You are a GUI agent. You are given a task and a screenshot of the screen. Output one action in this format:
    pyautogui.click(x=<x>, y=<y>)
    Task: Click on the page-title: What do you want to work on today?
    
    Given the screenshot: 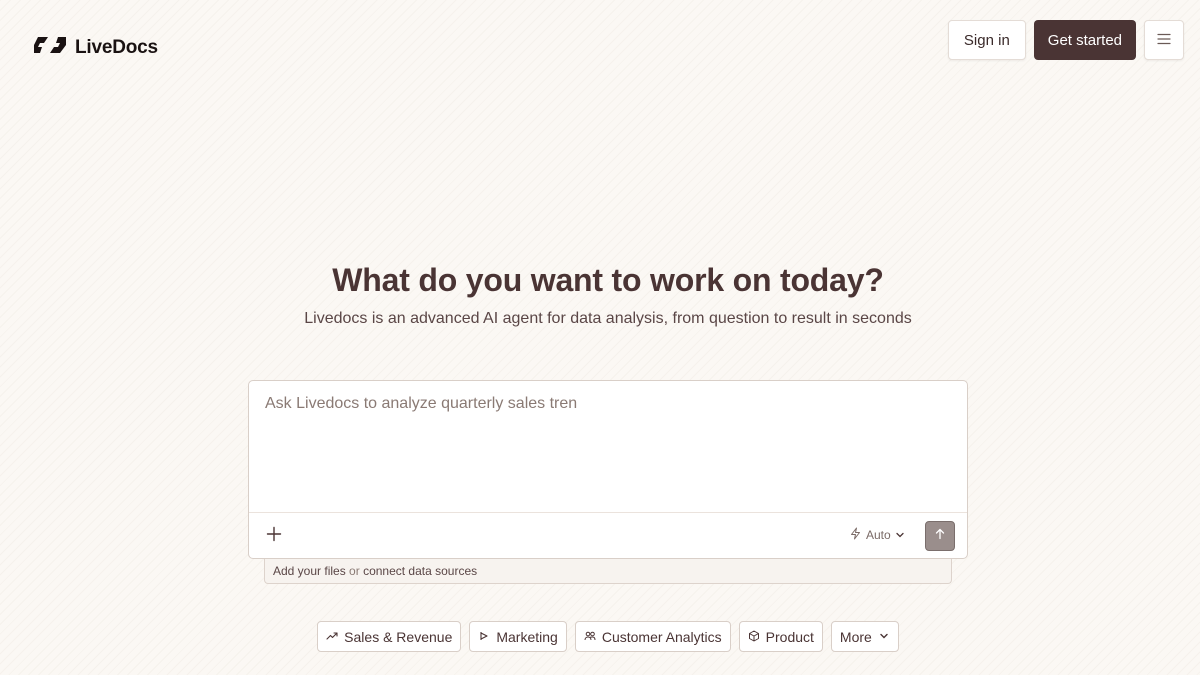 What is the action you would take?
    pyautogui.click(x=608, y=280)
    